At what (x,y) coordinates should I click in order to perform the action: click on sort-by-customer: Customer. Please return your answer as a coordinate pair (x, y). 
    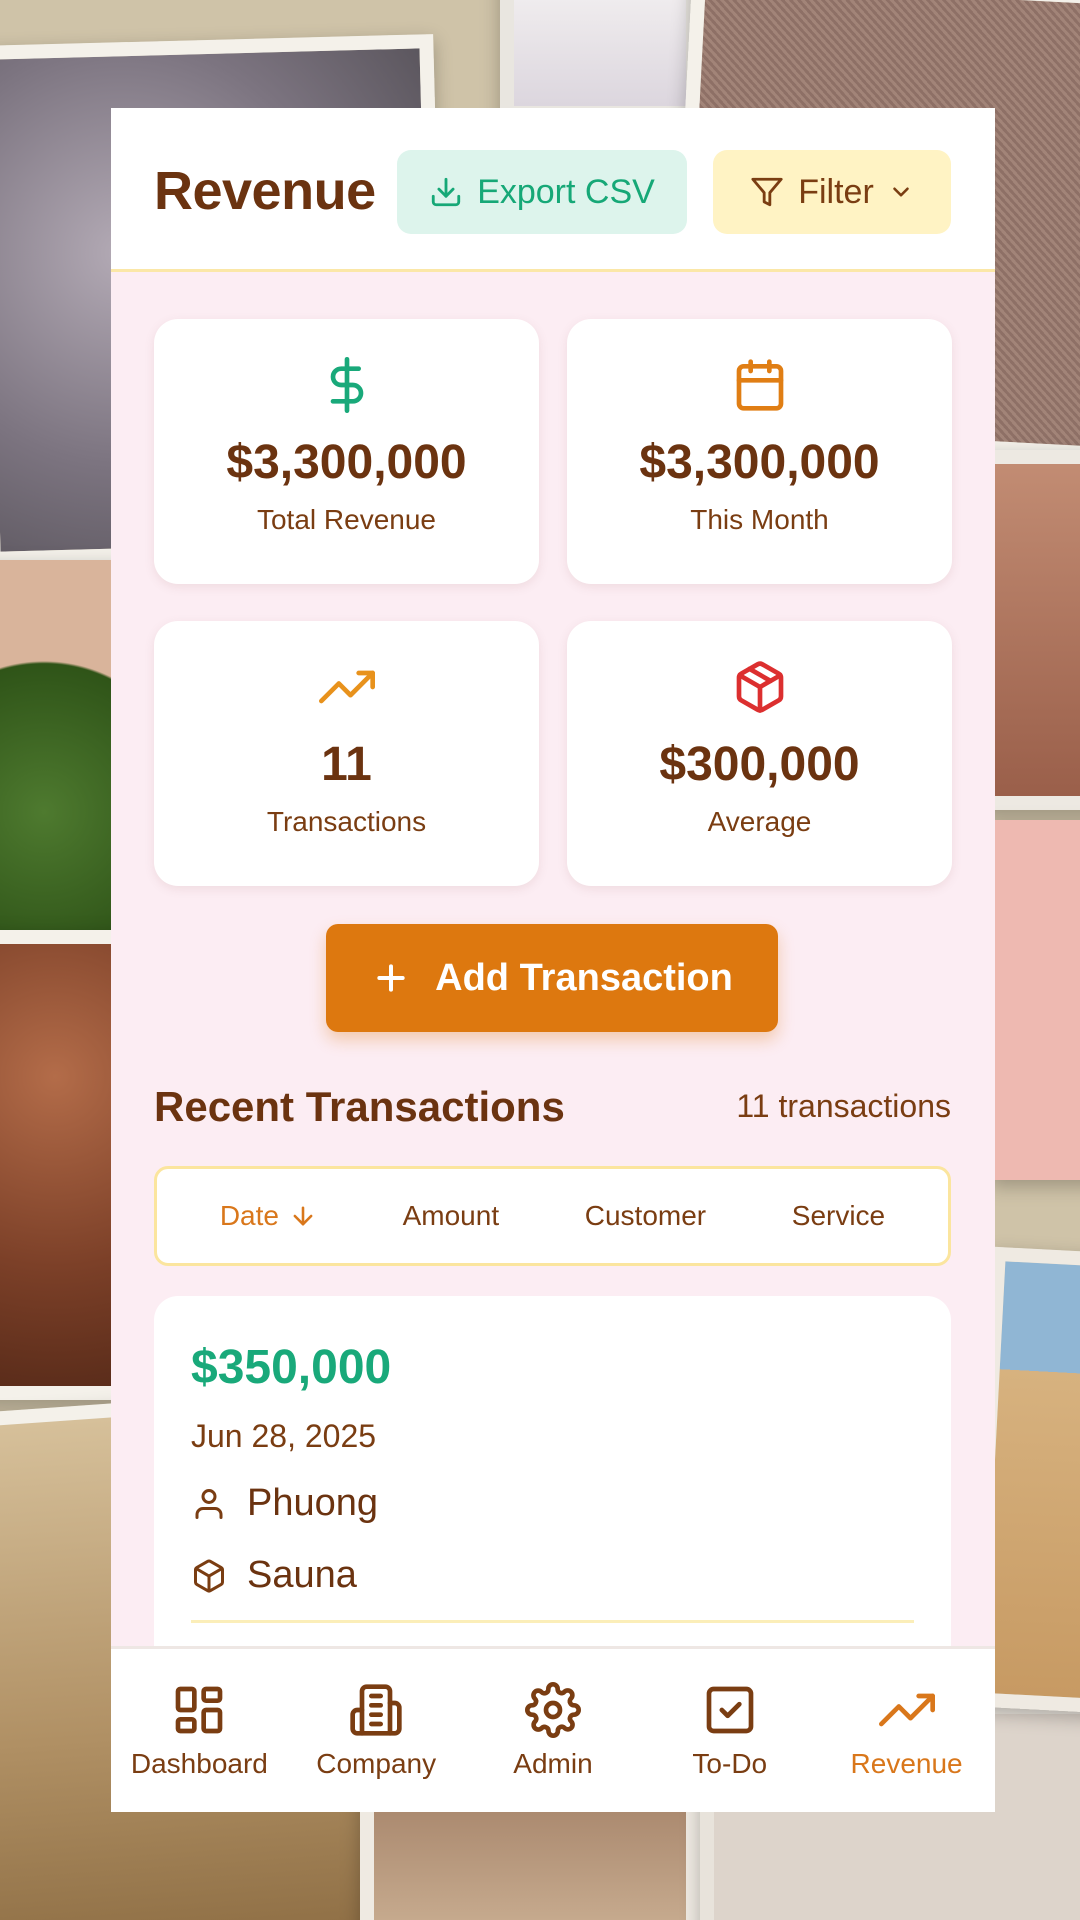
    Looking at the image, I should click on (645, 1216).